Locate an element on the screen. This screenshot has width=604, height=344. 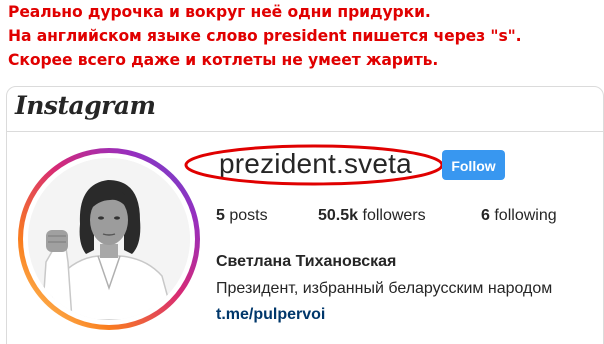
followers-count: 50.5k is located at coordinates (338, 215).